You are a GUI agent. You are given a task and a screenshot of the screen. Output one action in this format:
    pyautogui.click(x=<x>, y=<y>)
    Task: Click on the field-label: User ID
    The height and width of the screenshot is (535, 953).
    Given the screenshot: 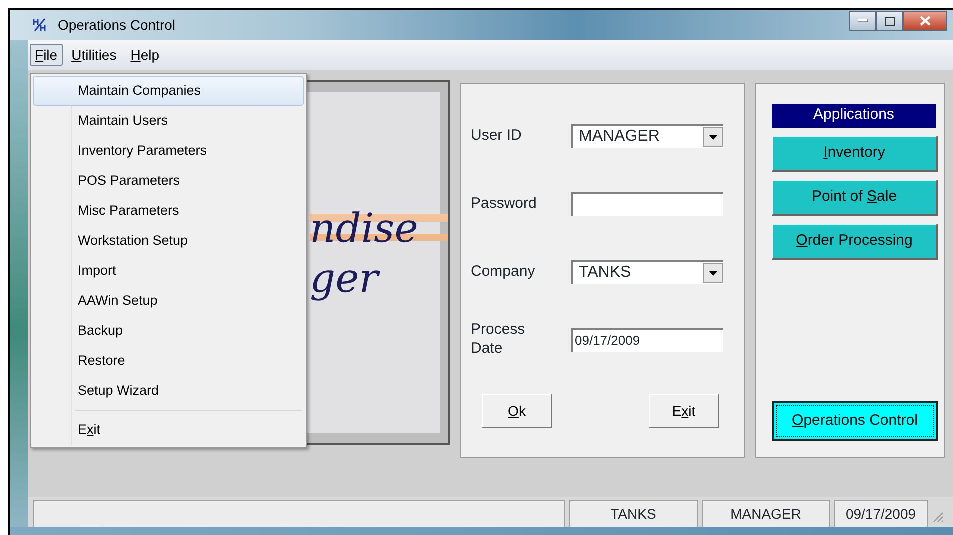 What is the action you would take?
    pyautogui.click(x=497, y=136)
    